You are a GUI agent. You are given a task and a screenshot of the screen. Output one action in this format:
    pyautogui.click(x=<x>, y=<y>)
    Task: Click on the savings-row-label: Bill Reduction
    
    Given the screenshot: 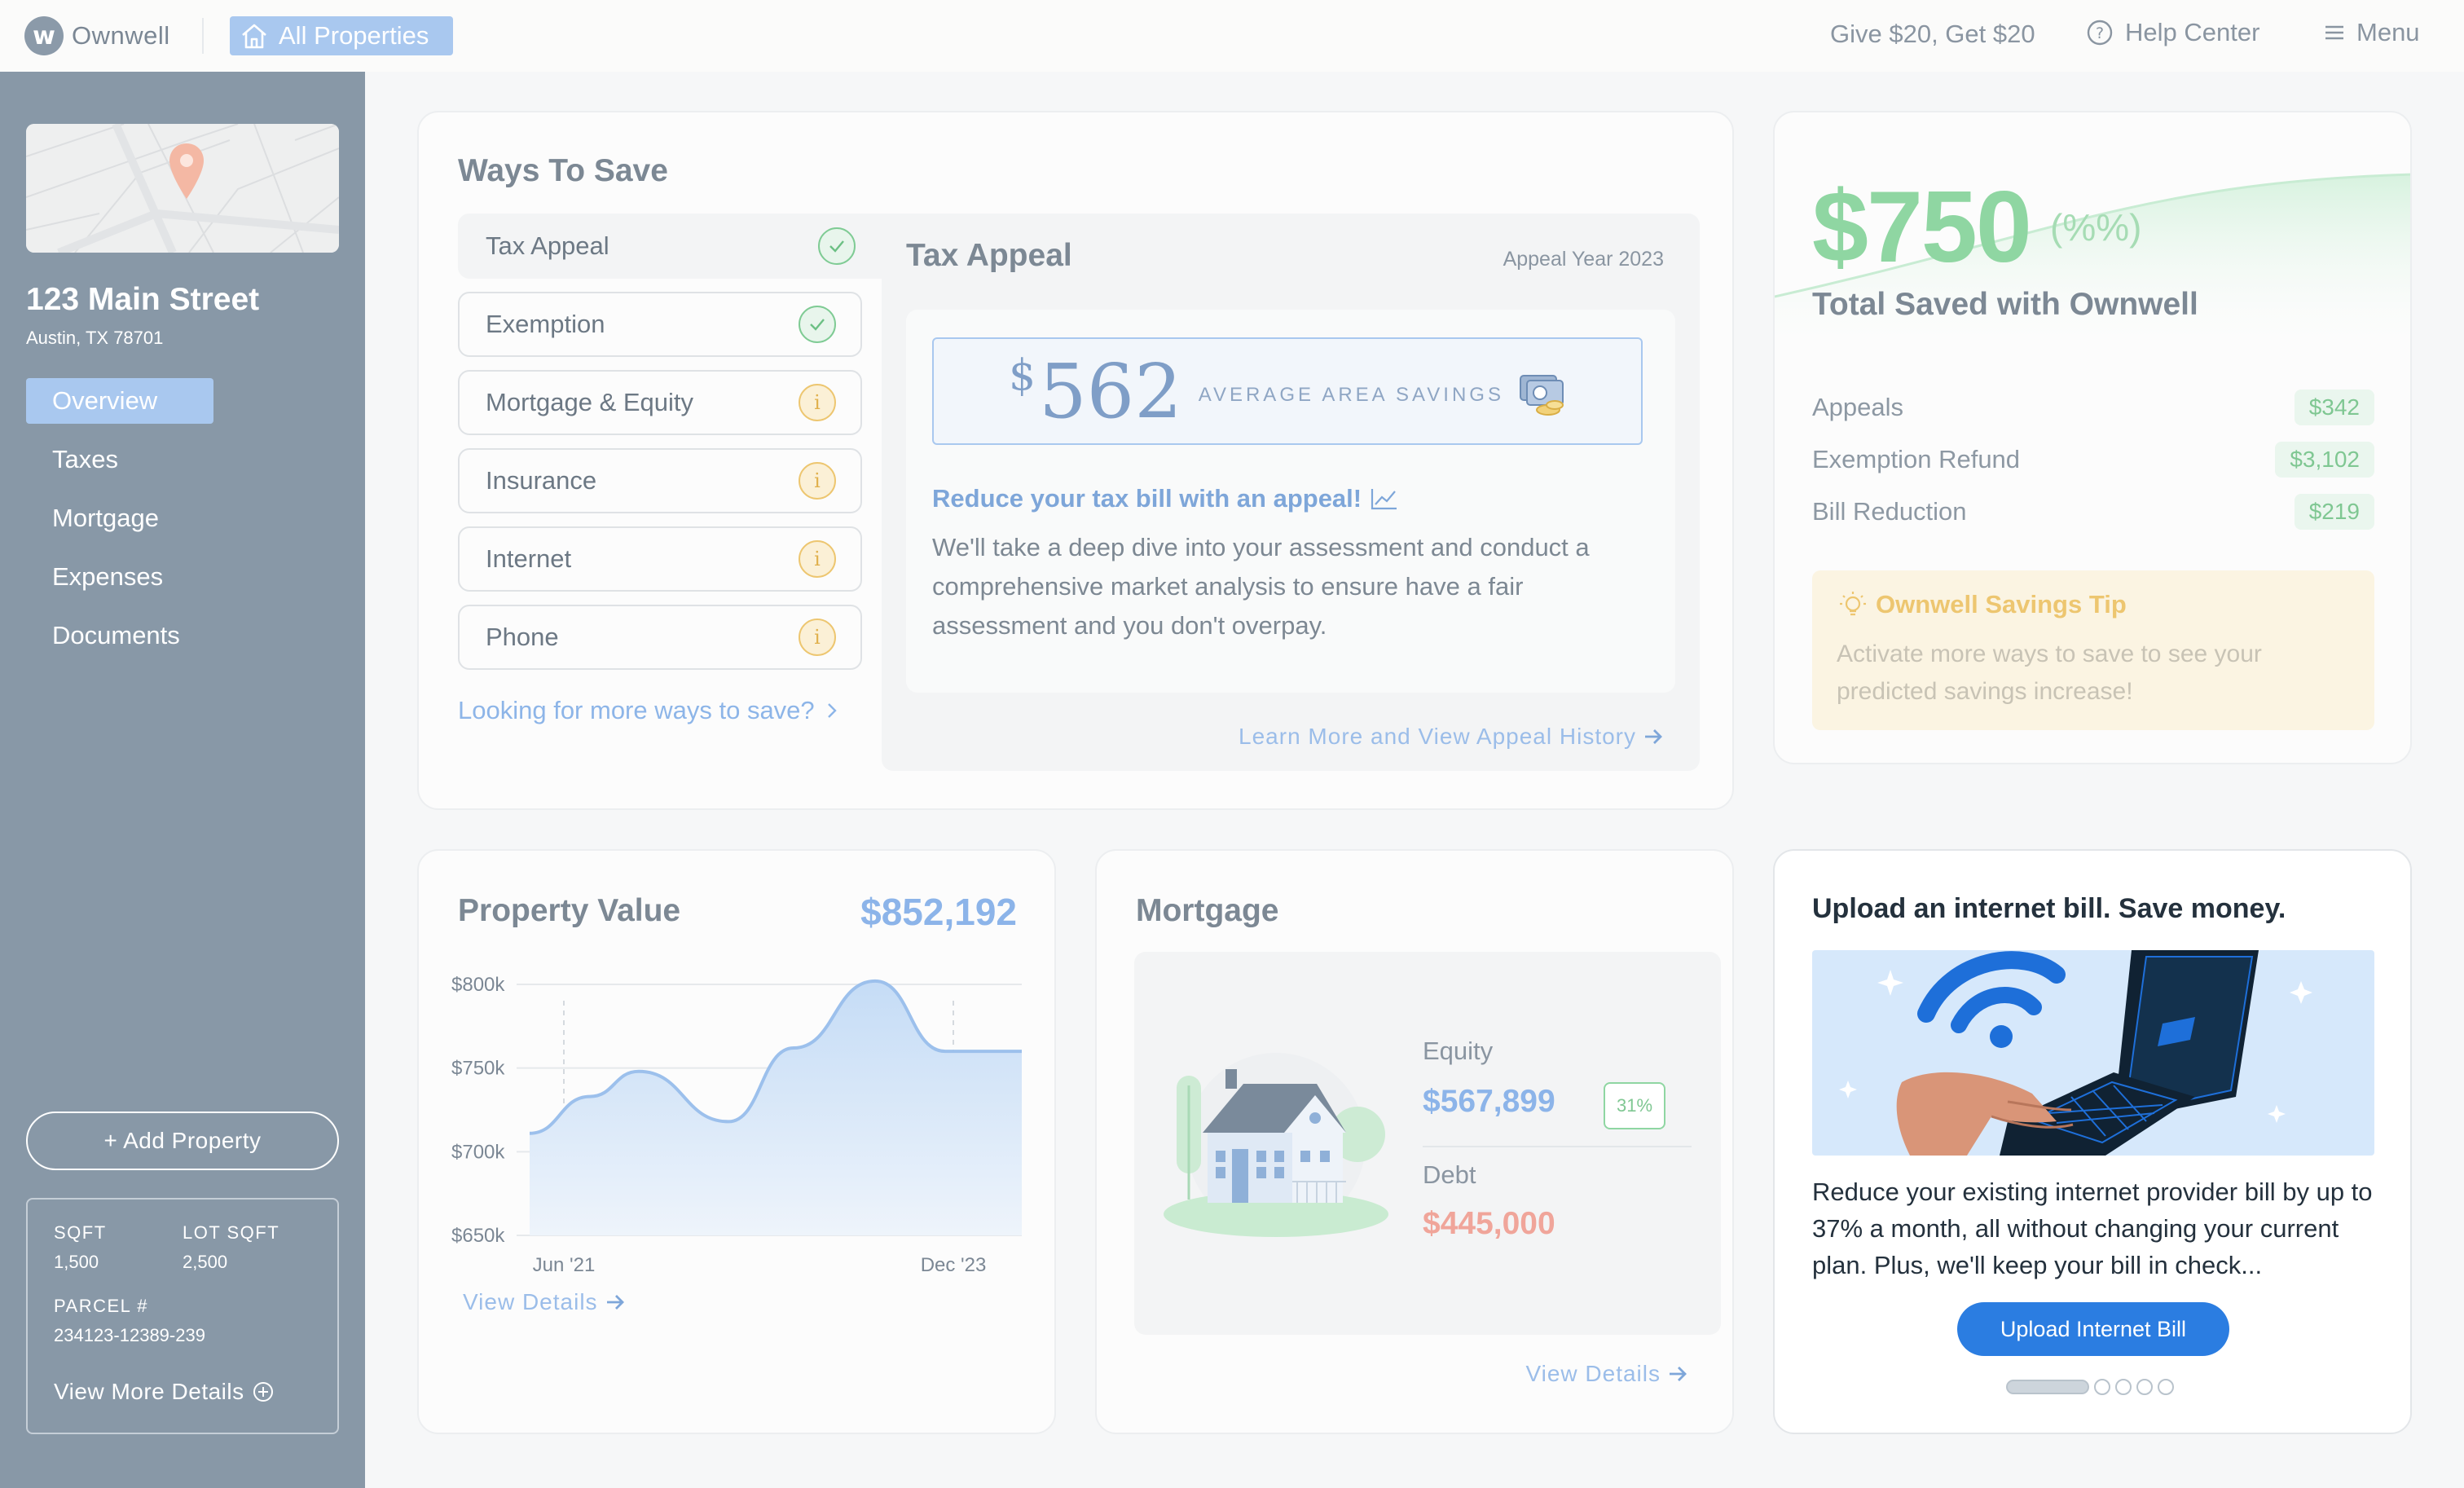 What is the action you would take?
    pyautogui.click(x=1889, y=511)
    